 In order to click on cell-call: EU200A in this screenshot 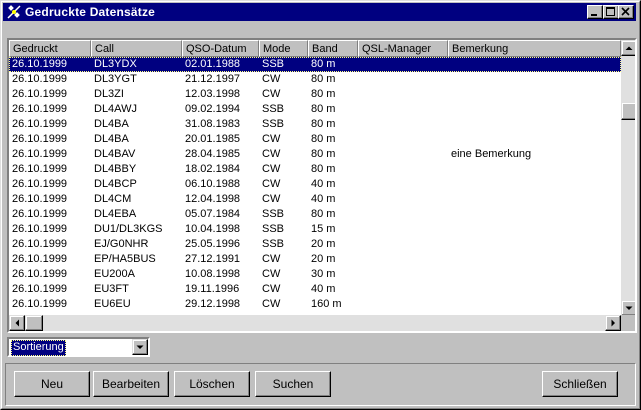, I will do `click(114, 274)`.